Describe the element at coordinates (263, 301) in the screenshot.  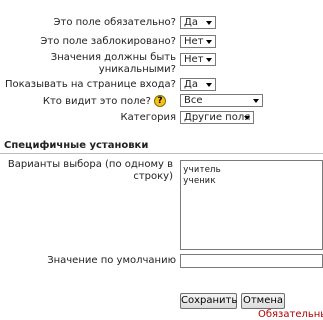
I see `cancel-button: Отмена` at that location.